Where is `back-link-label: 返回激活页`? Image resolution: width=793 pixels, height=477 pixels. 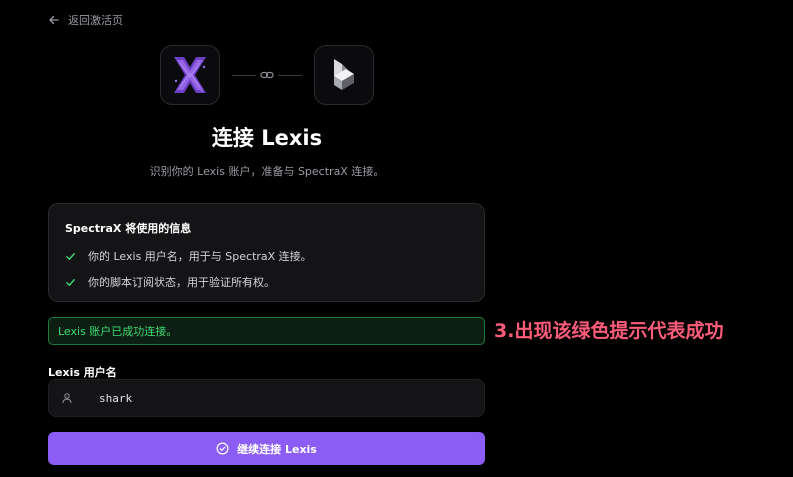 back-link-label: 返回激活页 is located at coordinates (95, 20).